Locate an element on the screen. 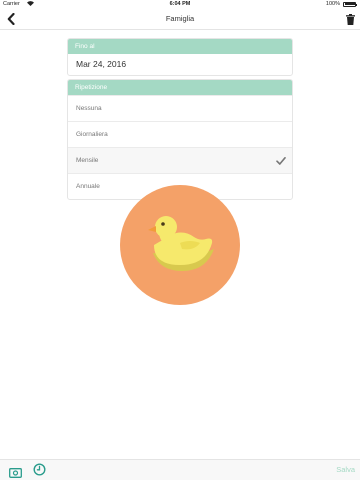 The height and width of the screenshot is (480, 360). duck-icon is located at coordinates (181, 243).